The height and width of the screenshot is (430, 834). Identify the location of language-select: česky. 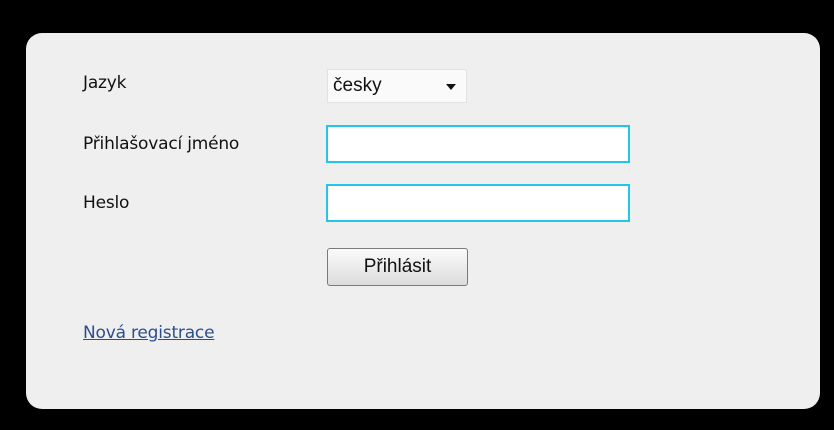
(397, 86).